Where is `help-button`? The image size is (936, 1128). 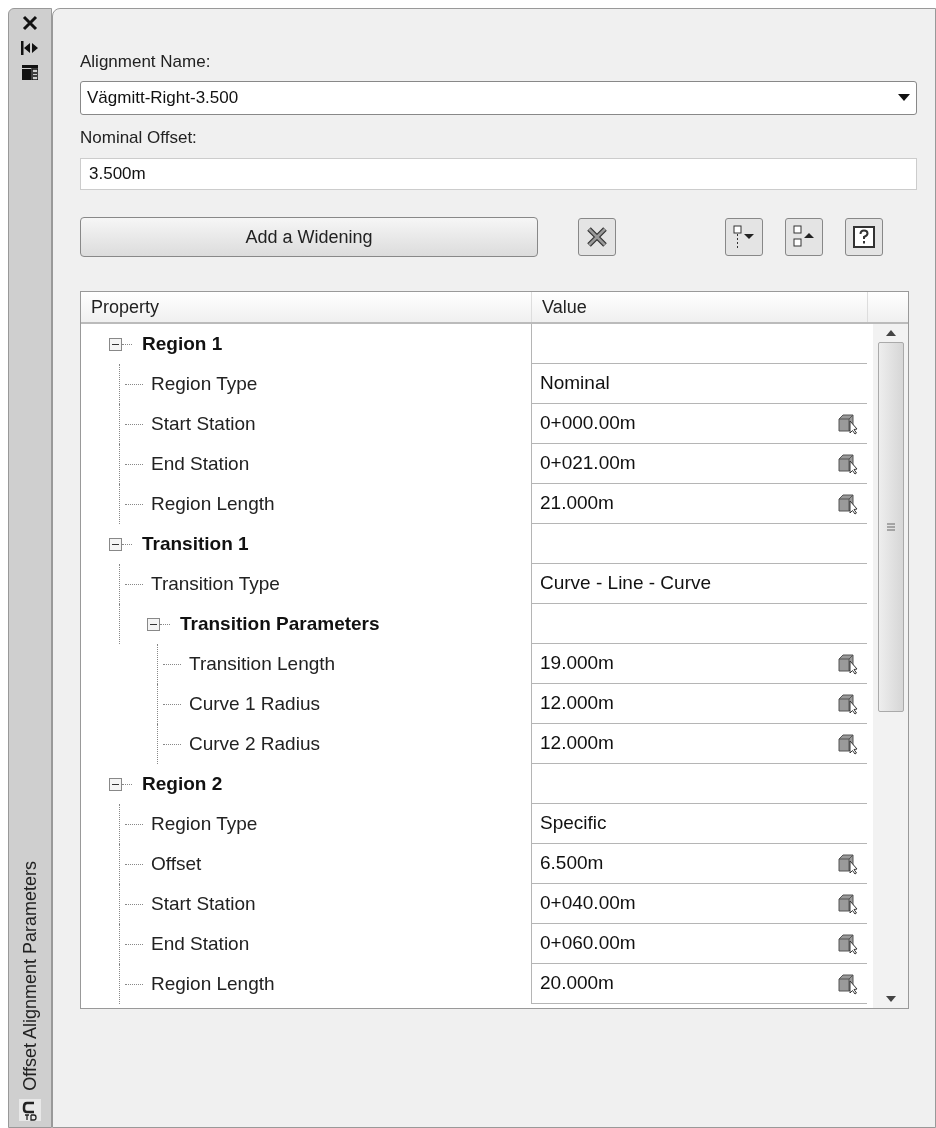
help-button is located at coordinates (864, 237).